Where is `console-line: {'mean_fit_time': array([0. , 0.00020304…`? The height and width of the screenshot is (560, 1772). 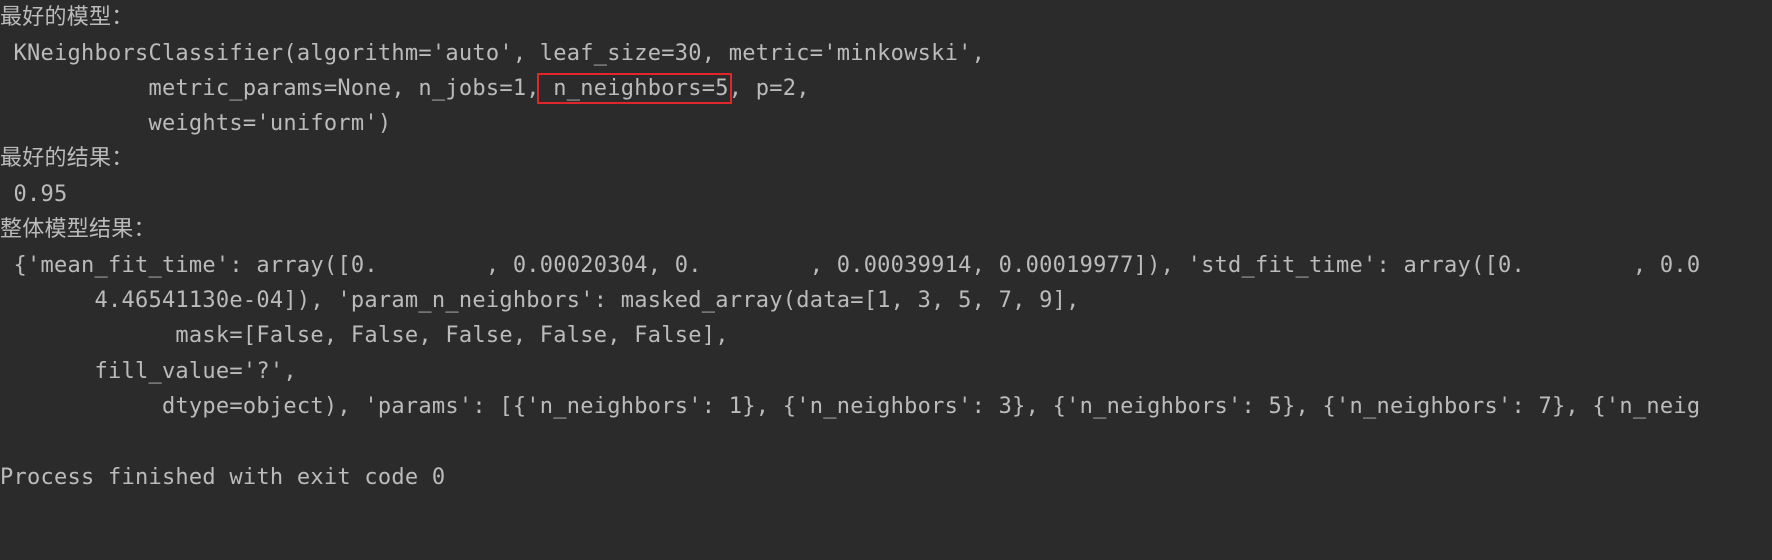 console-line: {'mean_fit_time': array([0. , 0.00020304… is located at coordinates (850, 265).